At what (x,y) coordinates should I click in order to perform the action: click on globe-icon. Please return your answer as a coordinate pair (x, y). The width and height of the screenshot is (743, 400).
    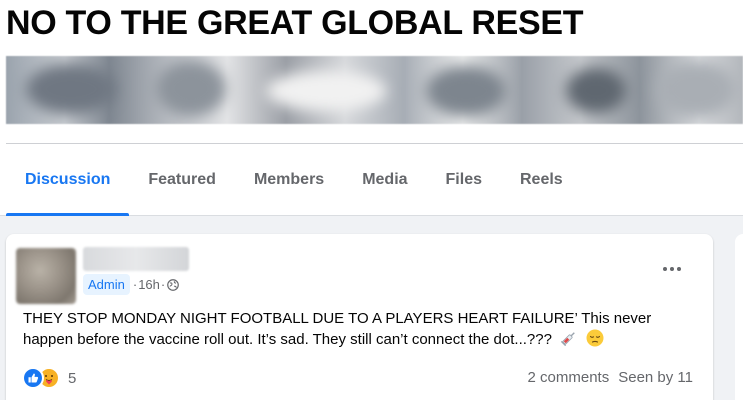
    Looking at the image, I should click on (173, 284).